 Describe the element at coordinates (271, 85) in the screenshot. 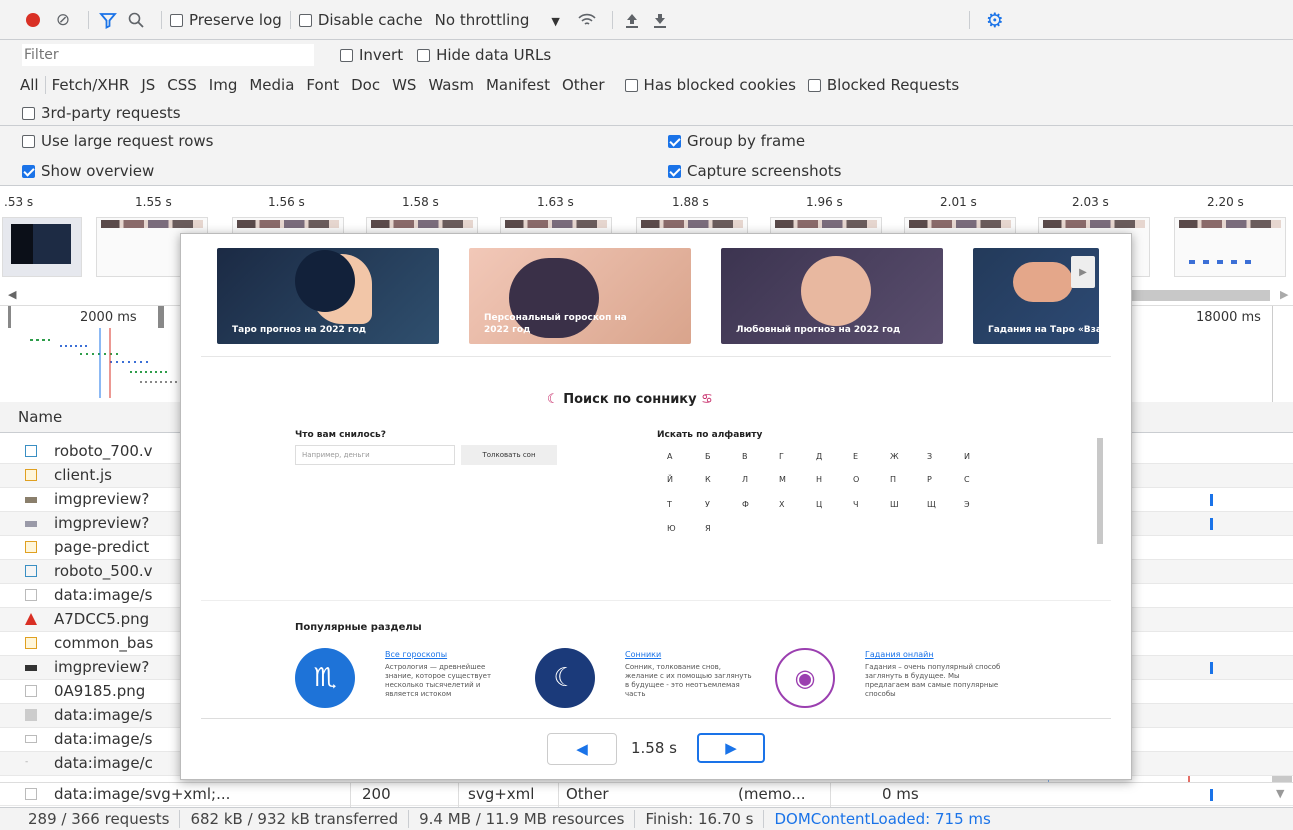

I see `type-media: Media` at that location.